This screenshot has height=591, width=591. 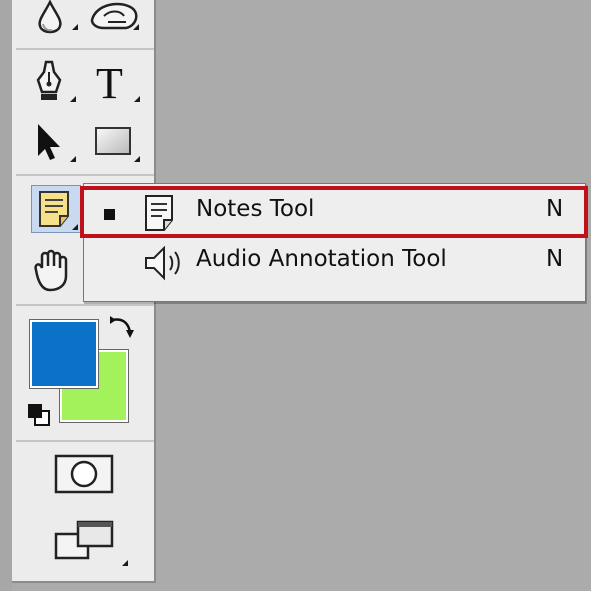 What do you see at coordinates (55, 83) in the screenshot?
I see `pen-tool-button` at bounding box center [55, 83].